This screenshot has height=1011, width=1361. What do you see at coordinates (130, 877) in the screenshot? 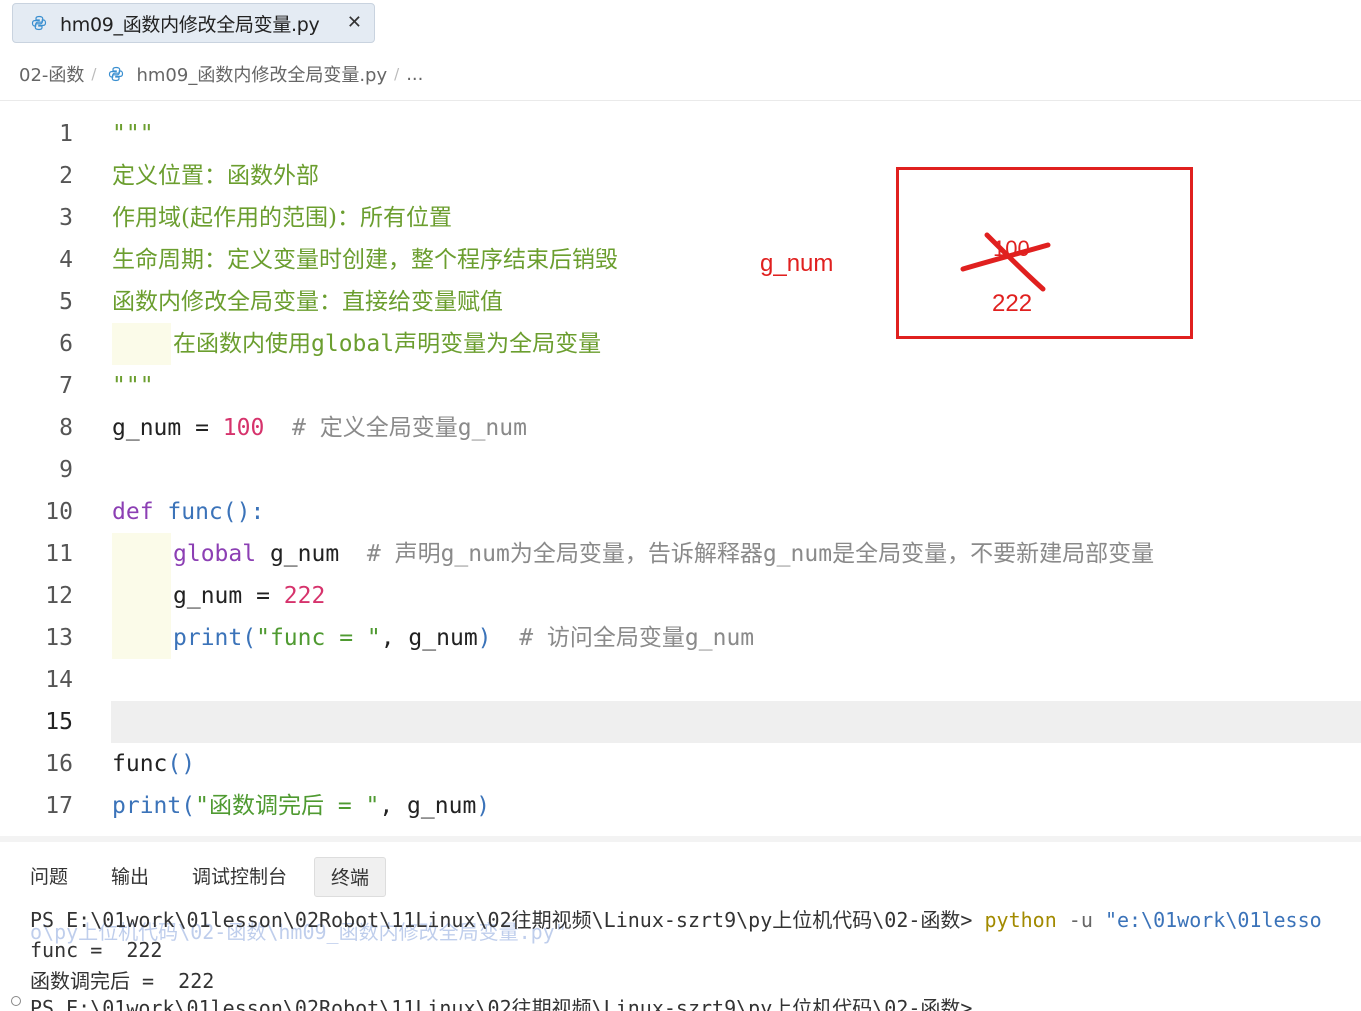
I see `tab-output: 输出` at bounding box center [130, 877].